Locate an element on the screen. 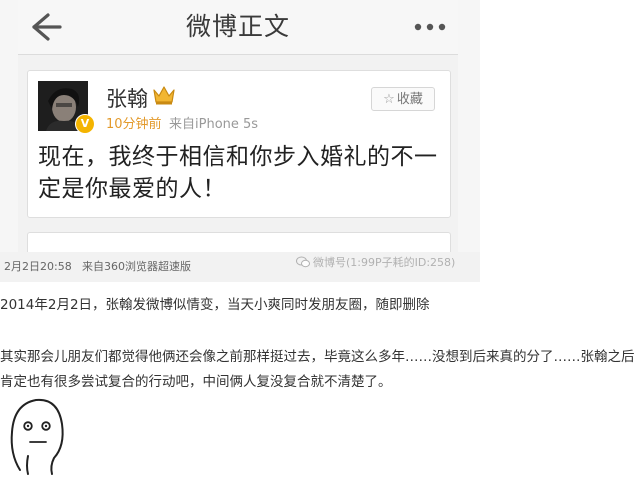  watermark: 微博号(1:99P子耗的ID:258) is located at coordinates (375, 262).